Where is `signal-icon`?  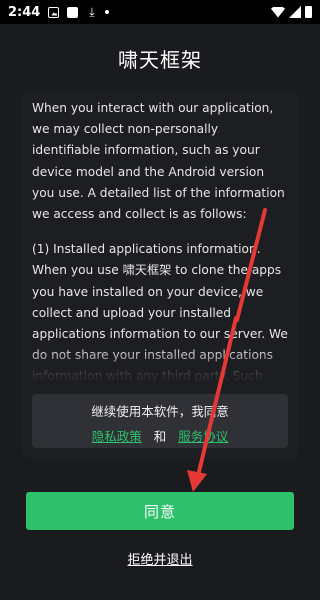 signal-icon is located at coordinates (295, 12).